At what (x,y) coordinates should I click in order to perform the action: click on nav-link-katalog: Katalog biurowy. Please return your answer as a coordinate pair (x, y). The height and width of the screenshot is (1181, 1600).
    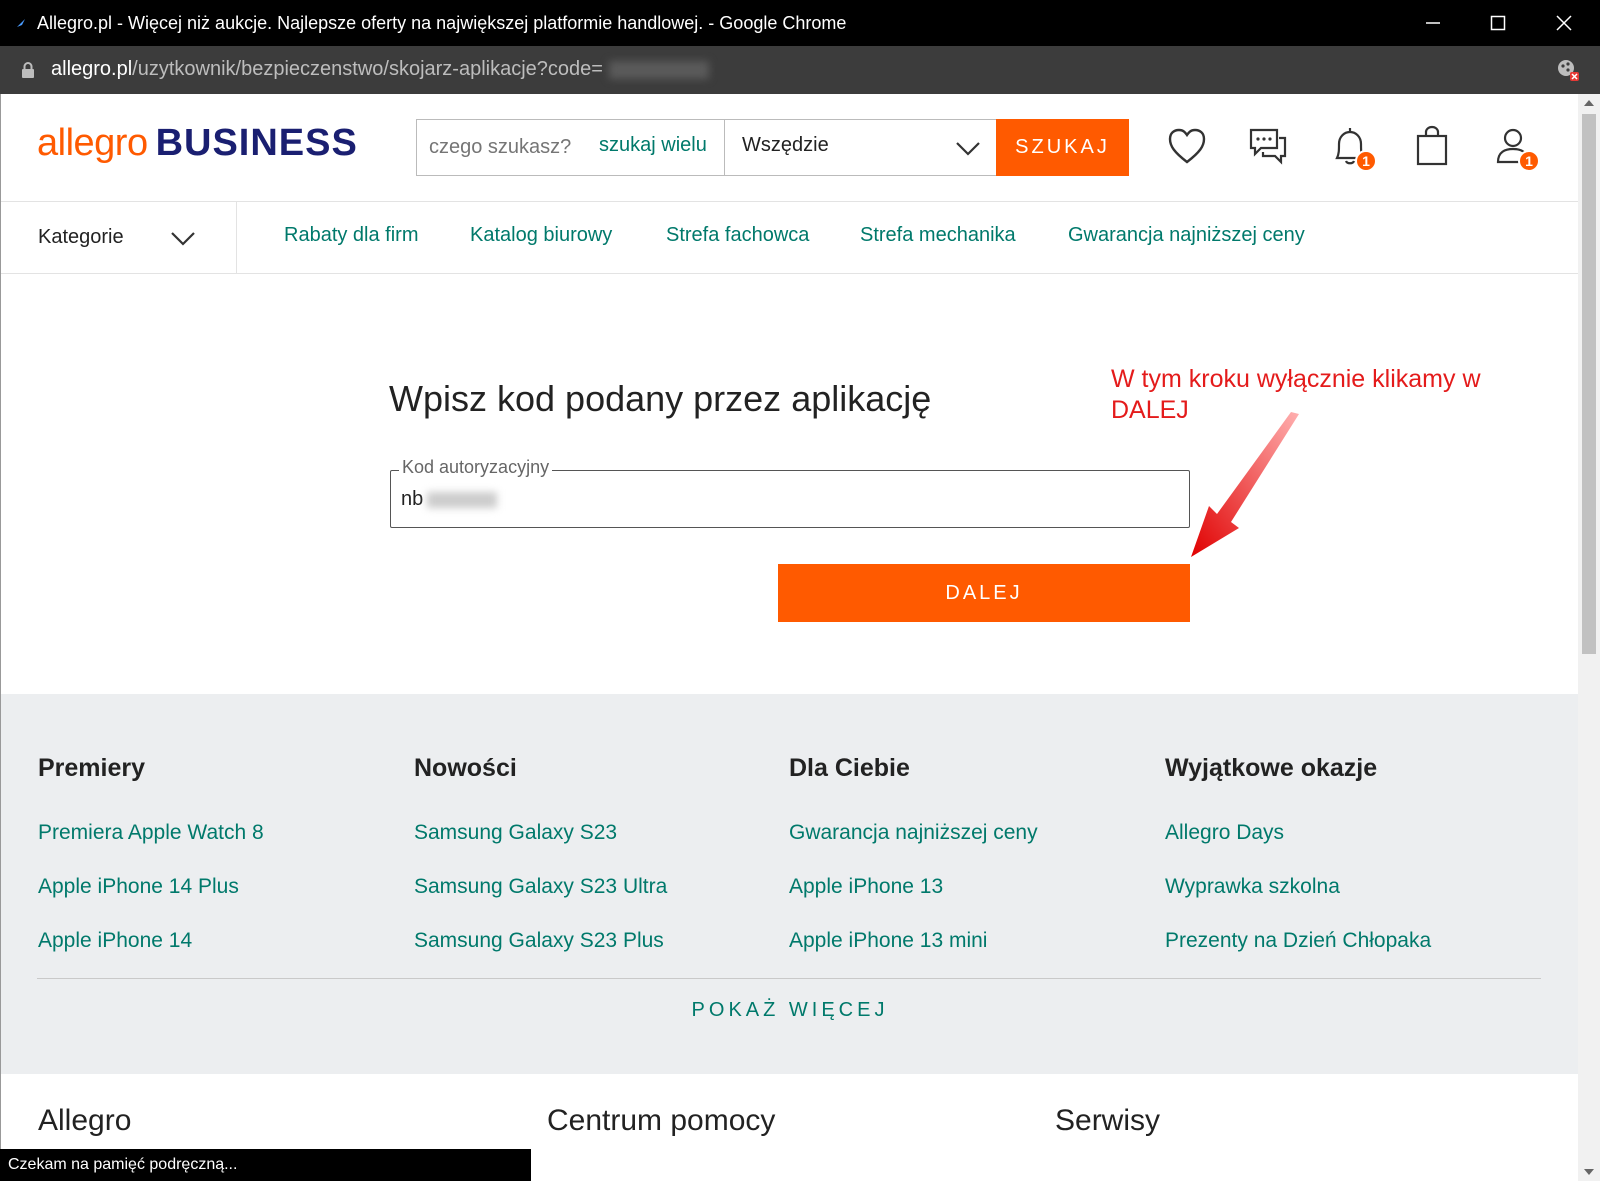
    Looking at the image, I should click on (541, 235).